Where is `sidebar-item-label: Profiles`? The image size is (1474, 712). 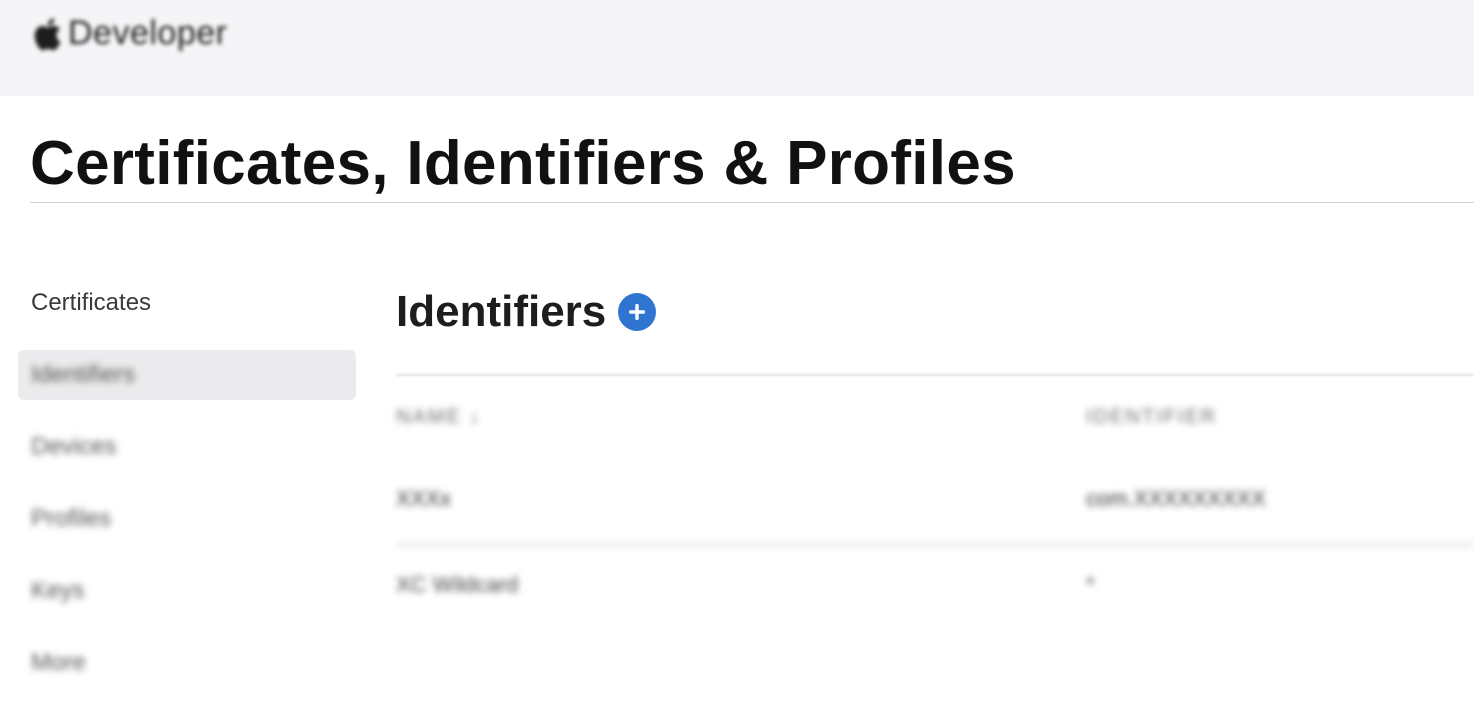
sidebar-item-label: Profiles is located at coordinates (71, 518).